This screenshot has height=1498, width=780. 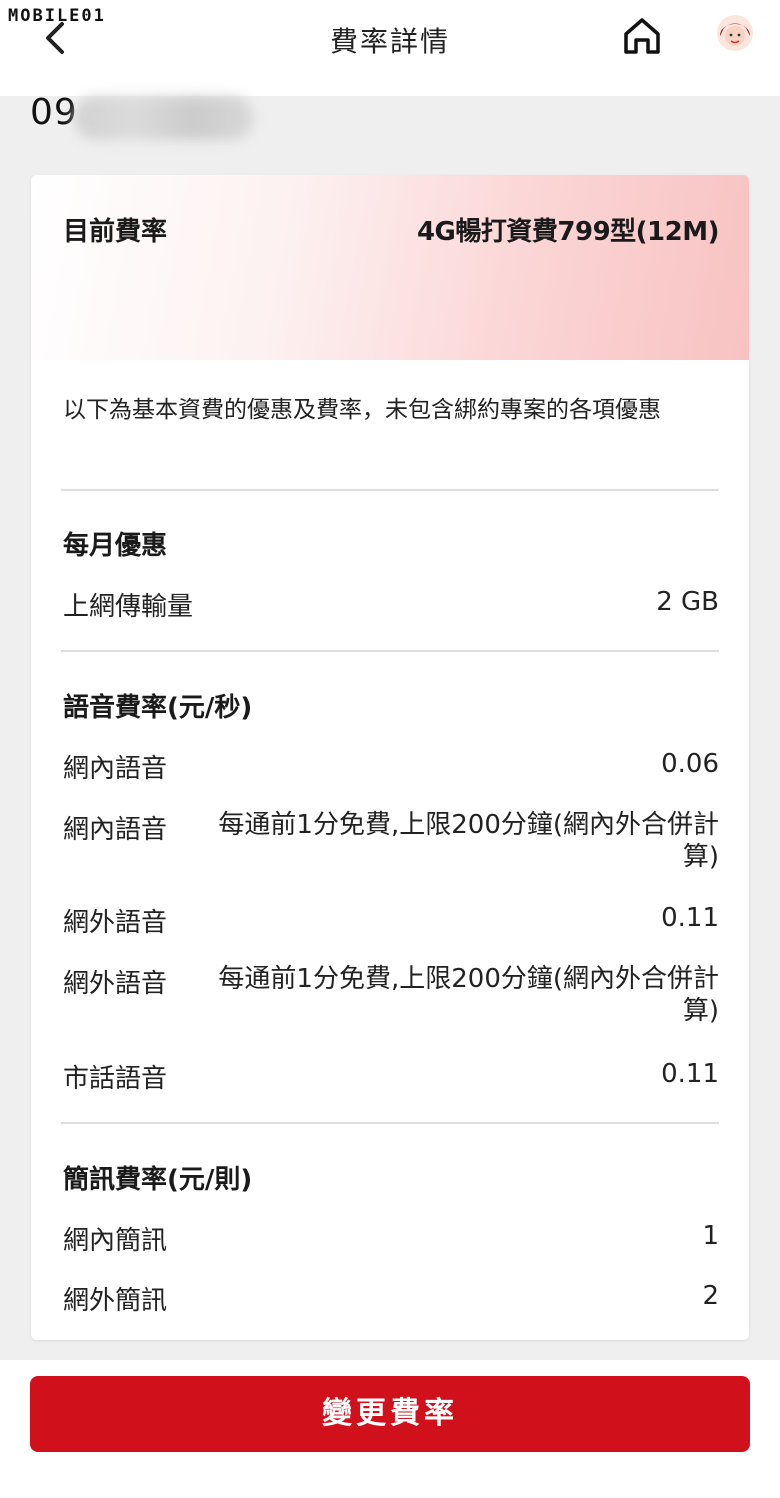 I want to click on phone-number: 09, so click(x=54, y=112).